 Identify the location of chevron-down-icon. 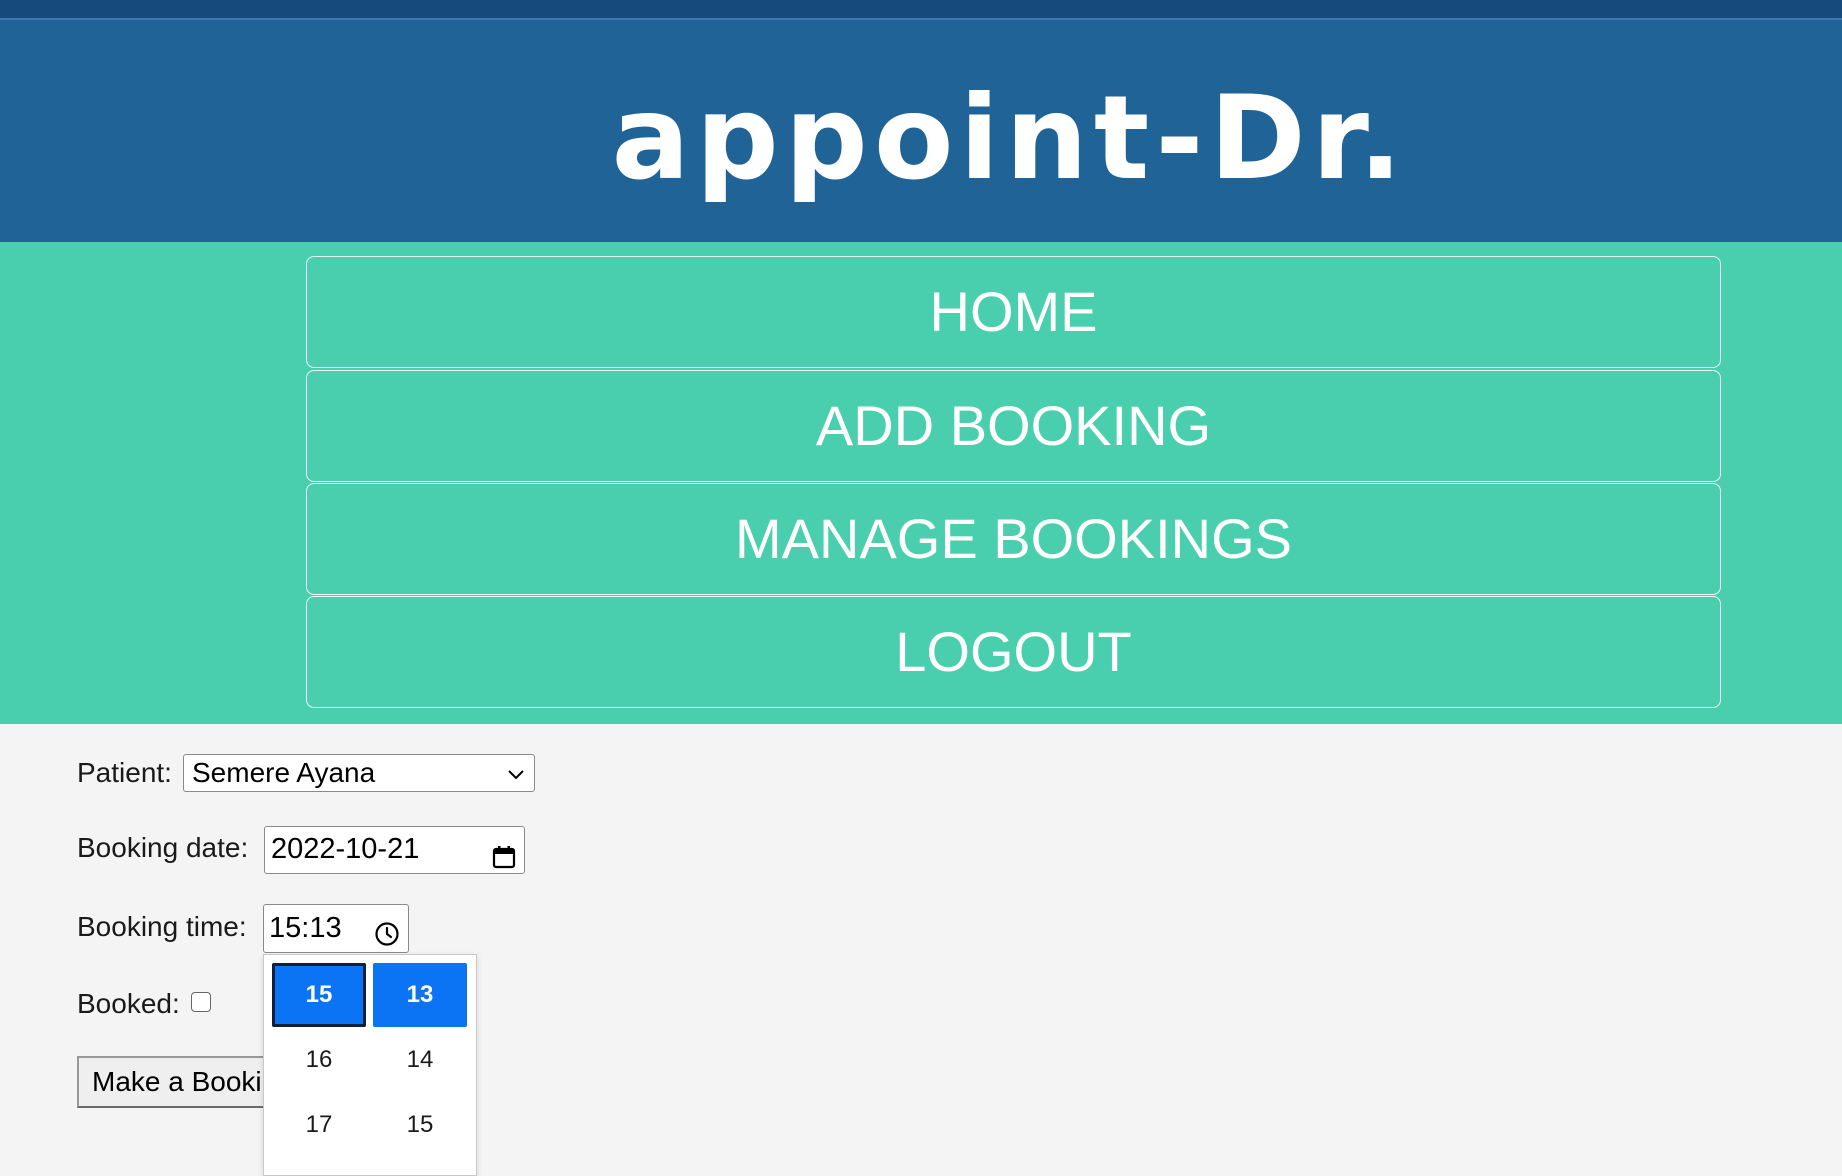
(516, 773).